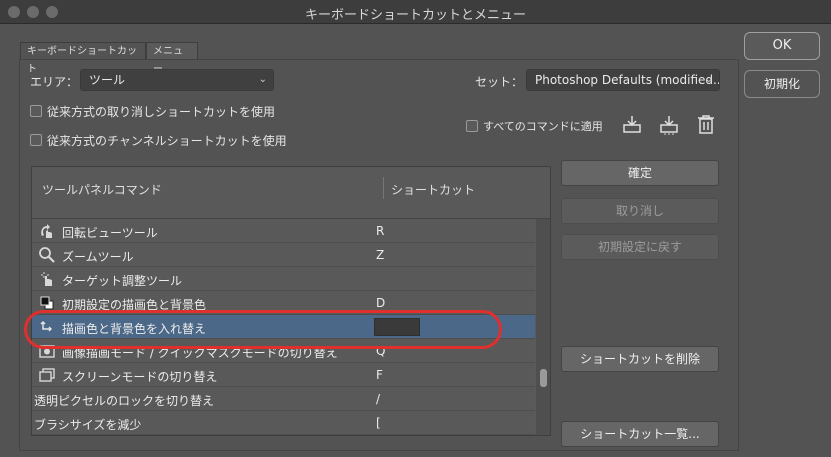 The width and height of the screenshot is (831, 457). I want to click on title-bar: キーボードショートカットとメニュー, so click(415, 12).